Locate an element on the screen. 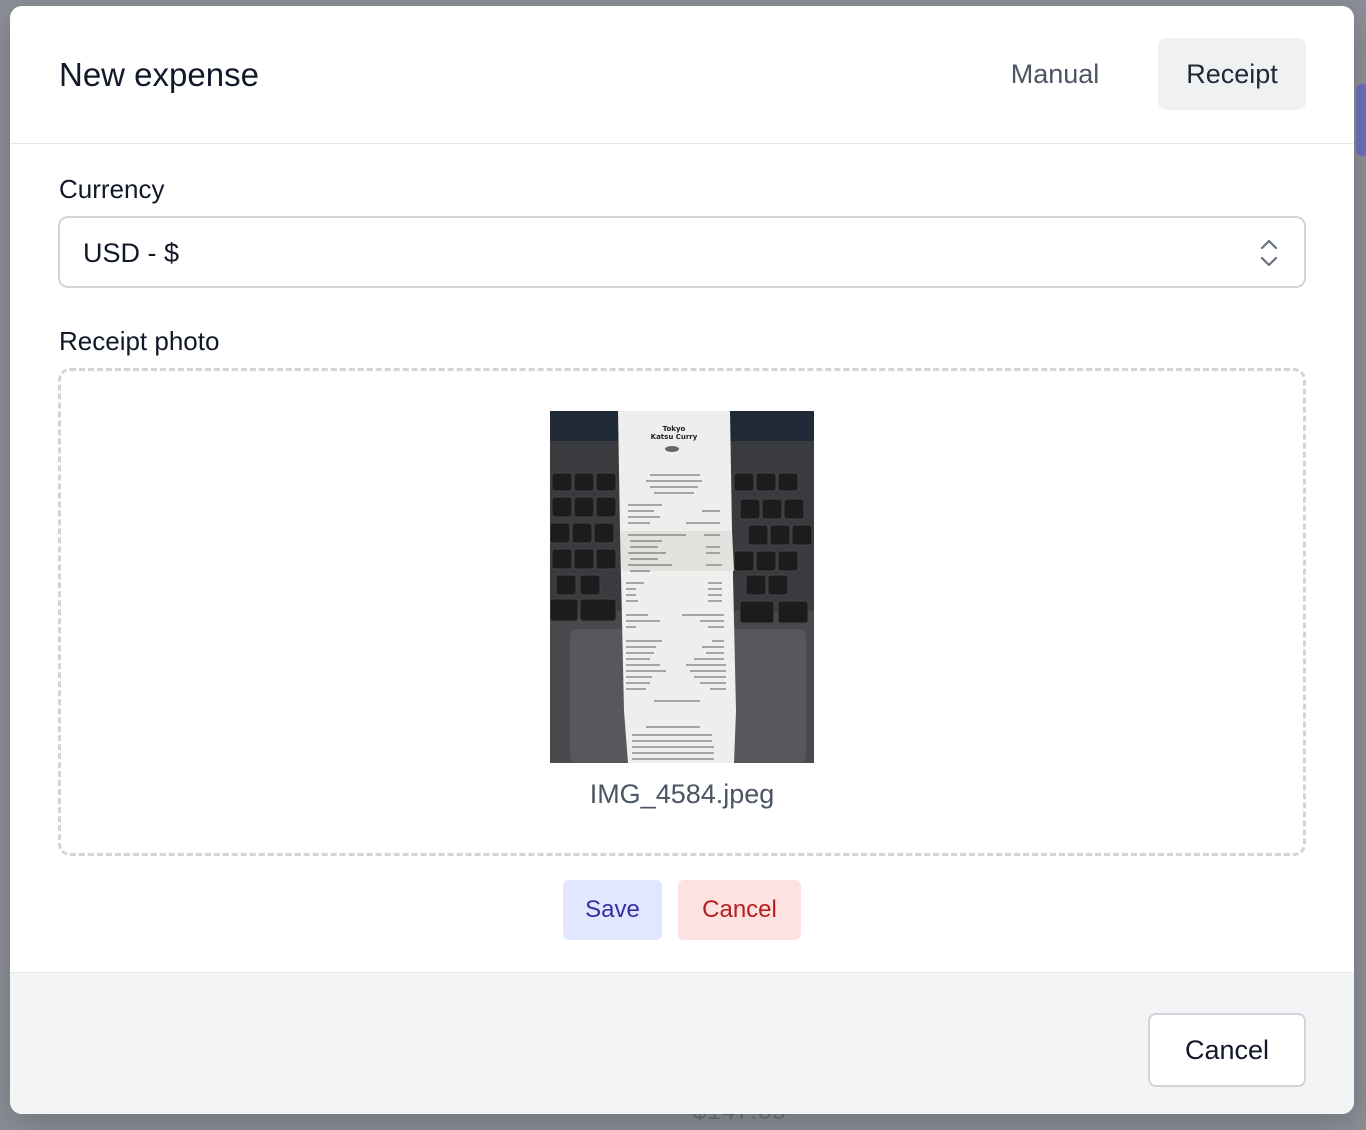 This screenshot has height=1130, width=1366. currency-label: Currency is located at coordinates (112, 189).